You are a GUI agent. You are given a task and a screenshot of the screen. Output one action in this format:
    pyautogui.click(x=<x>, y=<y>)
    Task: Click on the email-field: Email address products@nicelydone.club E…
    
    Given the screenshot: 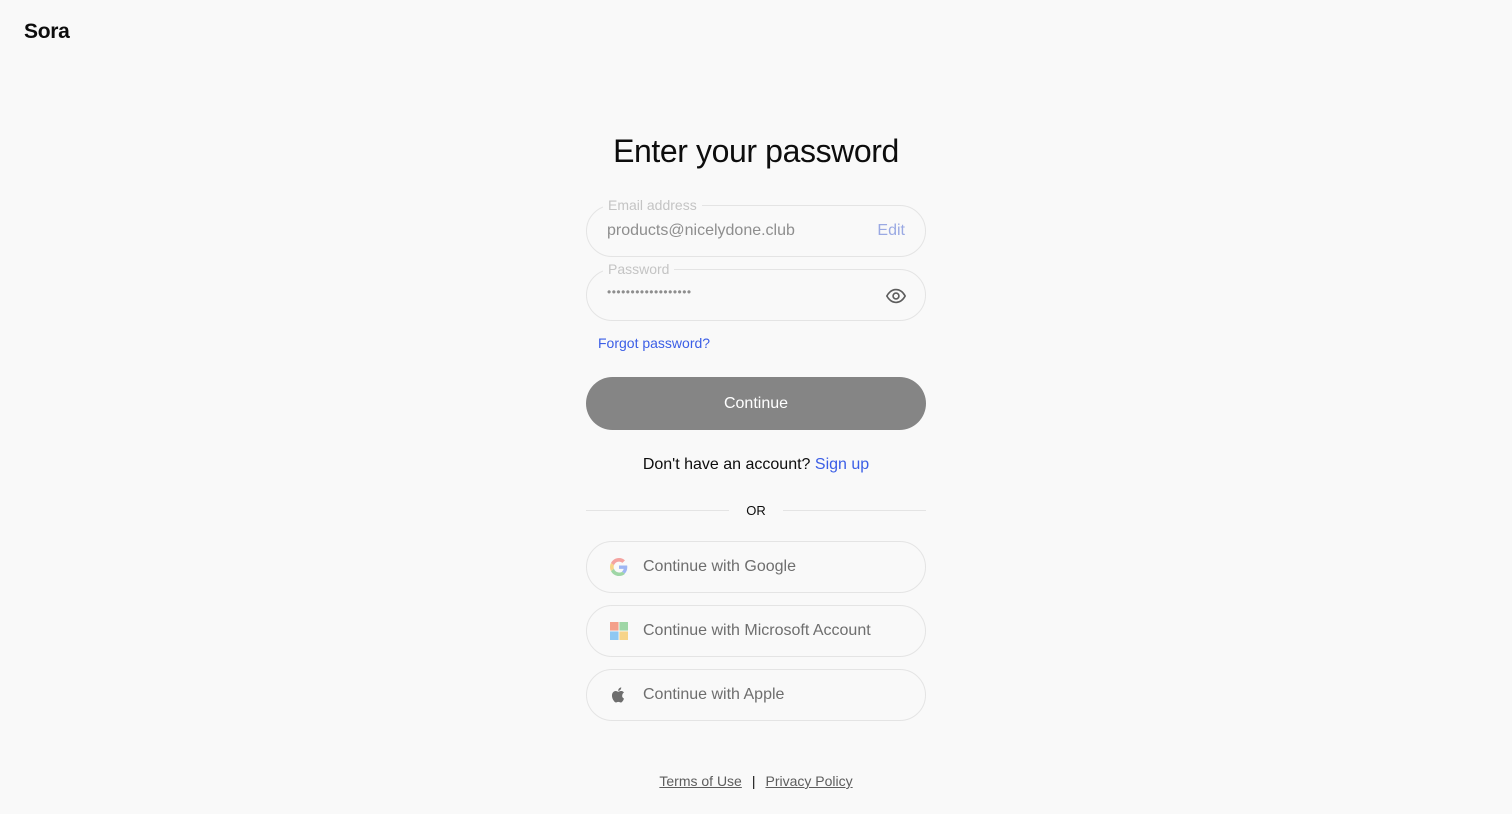 What is the action you would take?
    pyautogui.click(x=756, y=227)
    